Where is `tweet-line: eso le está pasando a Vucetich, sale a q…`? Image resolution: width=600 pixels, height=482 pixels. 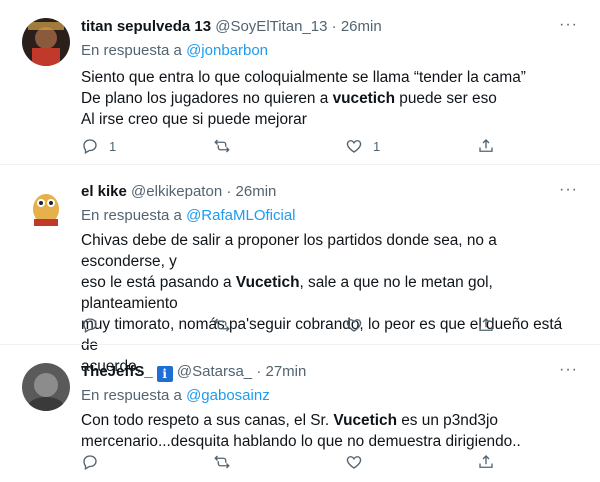 tweet-line: eso le está pasando a Vucetich, sale a q… is located at coordinates (287, 293).